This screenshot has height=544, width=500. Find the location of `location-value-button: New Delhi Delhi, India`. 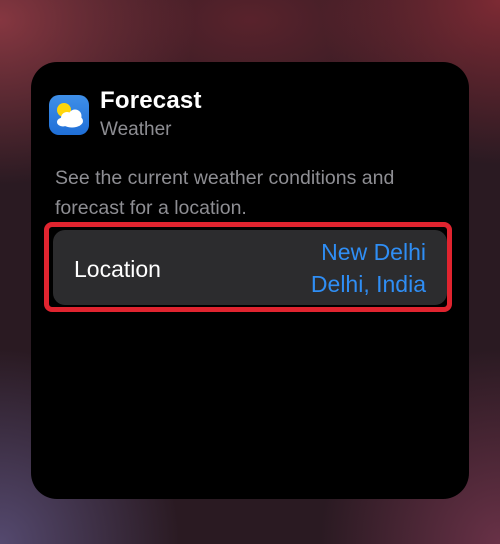

location-value-button: New Delhi Delhi, India is located at coordinates (368, 268).